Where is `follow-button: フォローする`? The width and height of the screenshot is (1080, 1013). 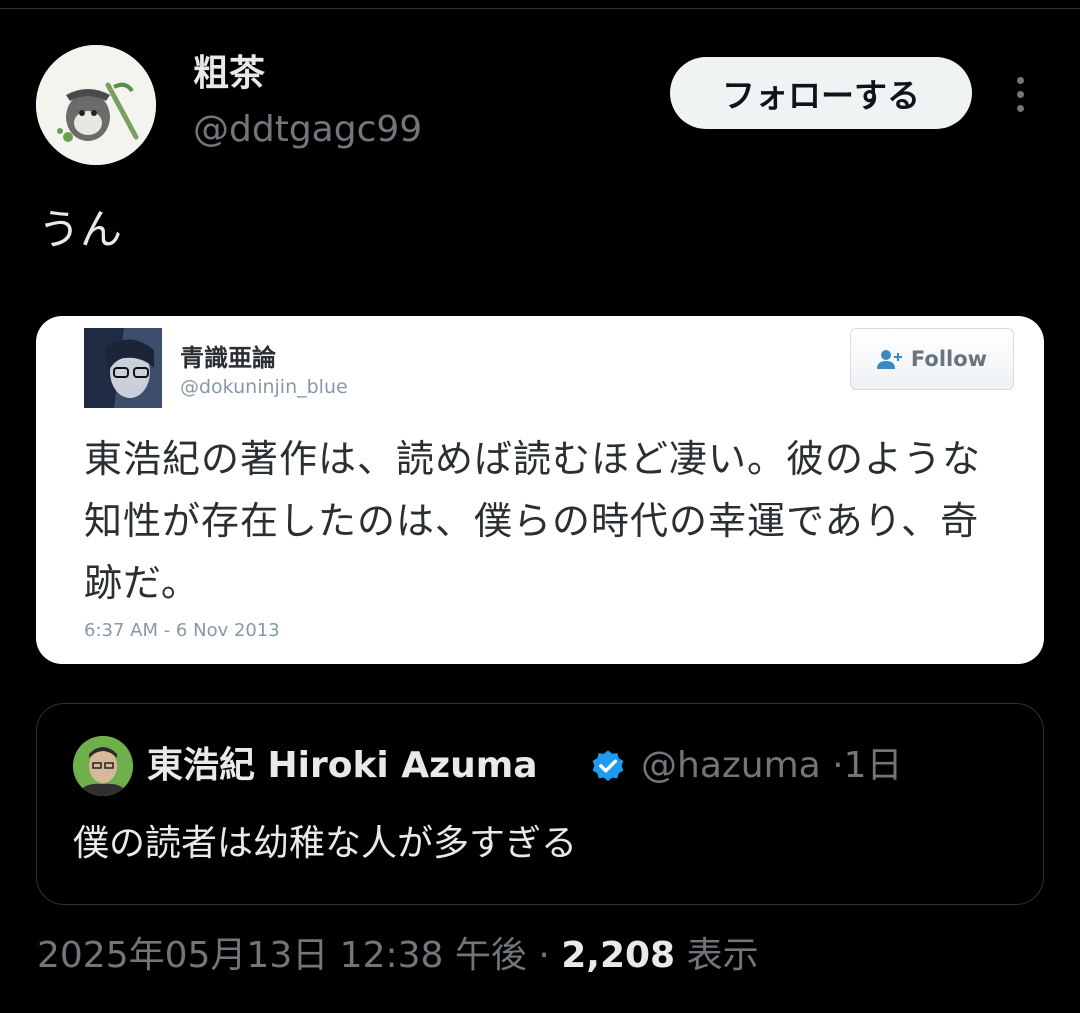
follow-button: フォローする is located at coordinates (821, 93).